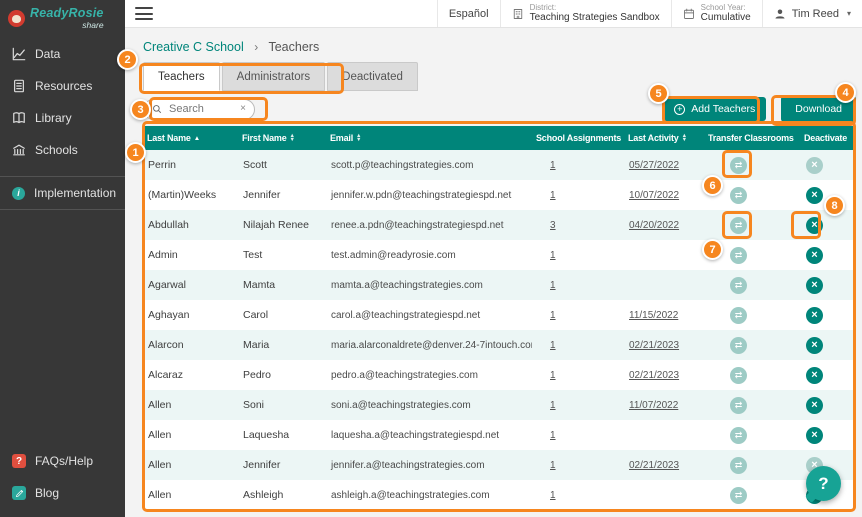  What do you see at coordinates (653, 138) in the screenshot?
I see `column-label: Last Activity` at bounding box center [653, 138].